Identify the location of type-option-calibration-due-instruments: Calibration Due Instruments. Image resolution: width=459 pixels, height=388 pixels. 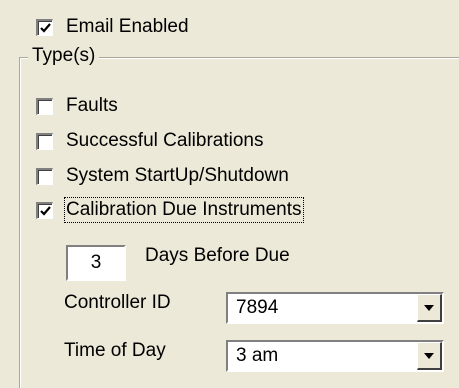
(170, 210).